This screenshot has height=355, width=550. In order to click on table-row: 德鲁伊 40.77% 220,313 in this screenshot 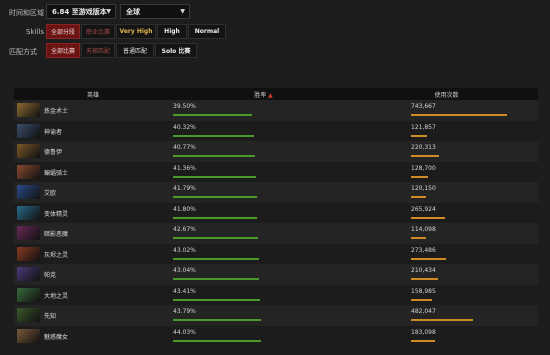, I will do `click(276, 151)`.